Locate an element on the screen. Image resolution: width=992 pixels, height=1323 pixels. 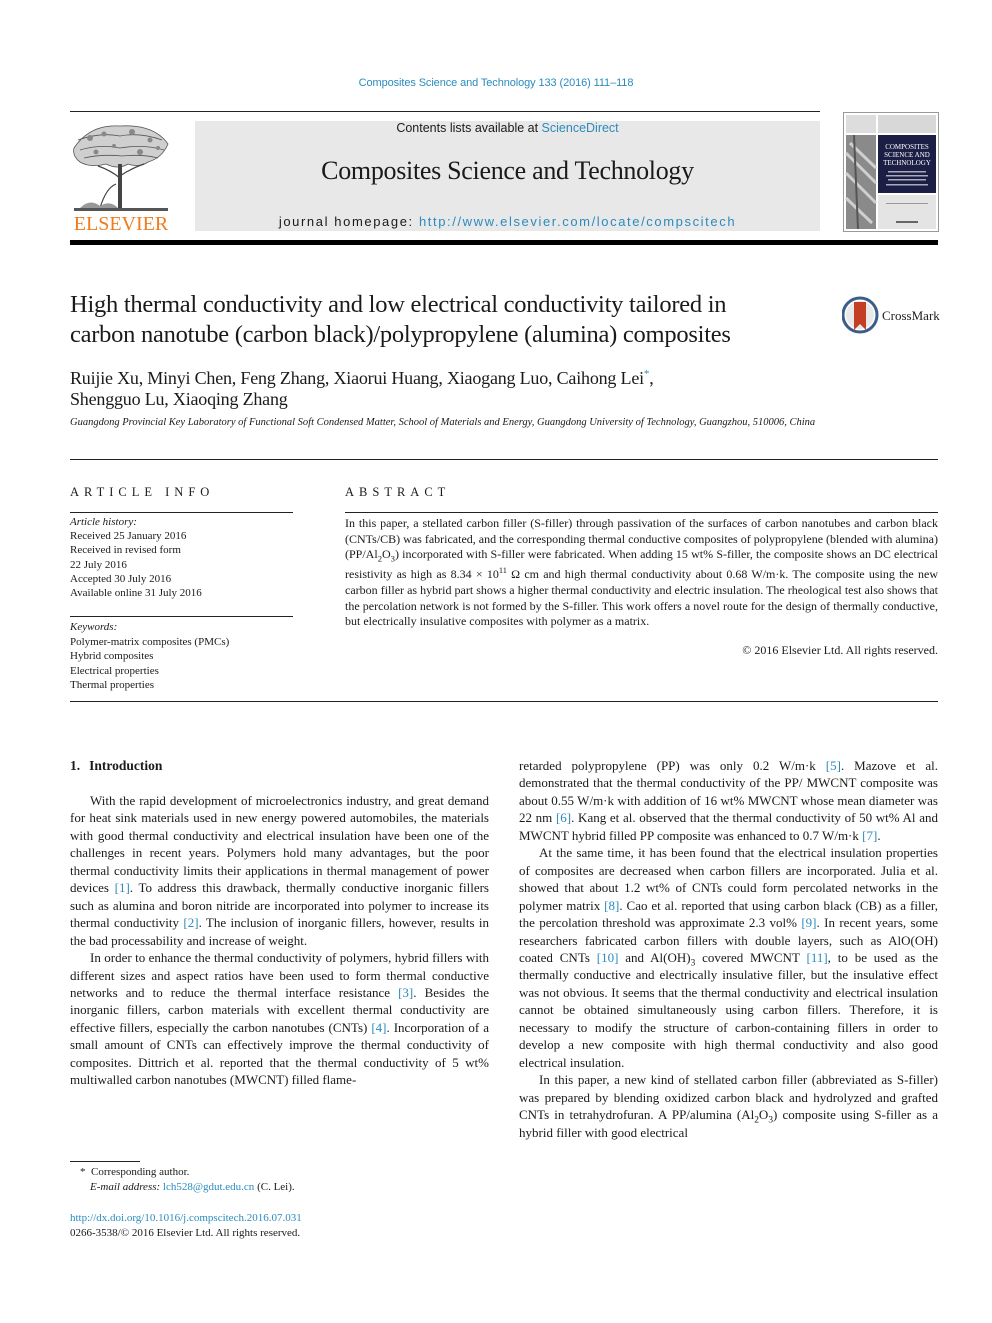
authors-comma: , is located at coordinates (651, 378).